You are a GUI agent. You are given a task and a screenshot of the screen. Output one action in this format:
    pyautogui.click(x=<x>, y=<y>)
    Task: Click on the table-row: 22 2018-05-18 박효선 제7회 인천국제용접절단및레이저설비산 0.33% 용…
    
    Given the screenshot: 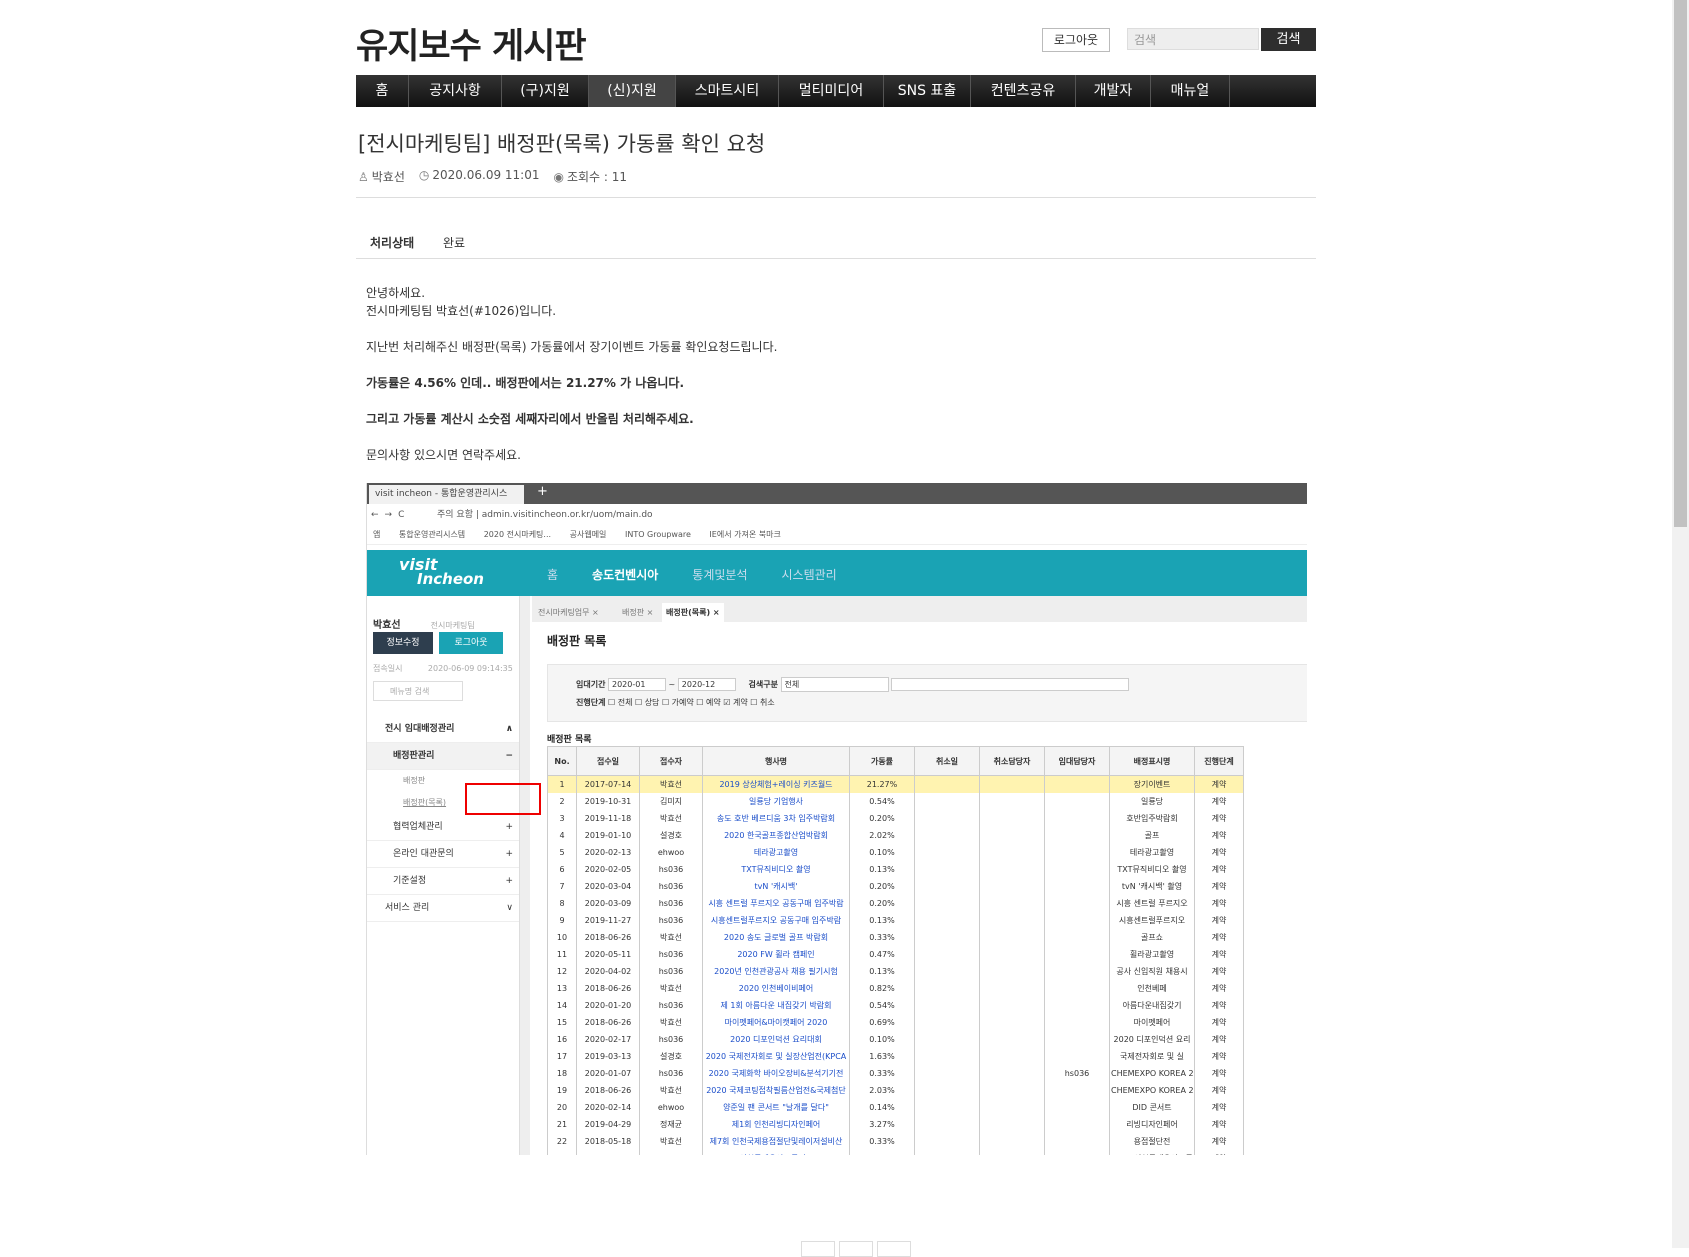 What is the action you would take?
    pyautogui.click(x=895, y=1141)
    